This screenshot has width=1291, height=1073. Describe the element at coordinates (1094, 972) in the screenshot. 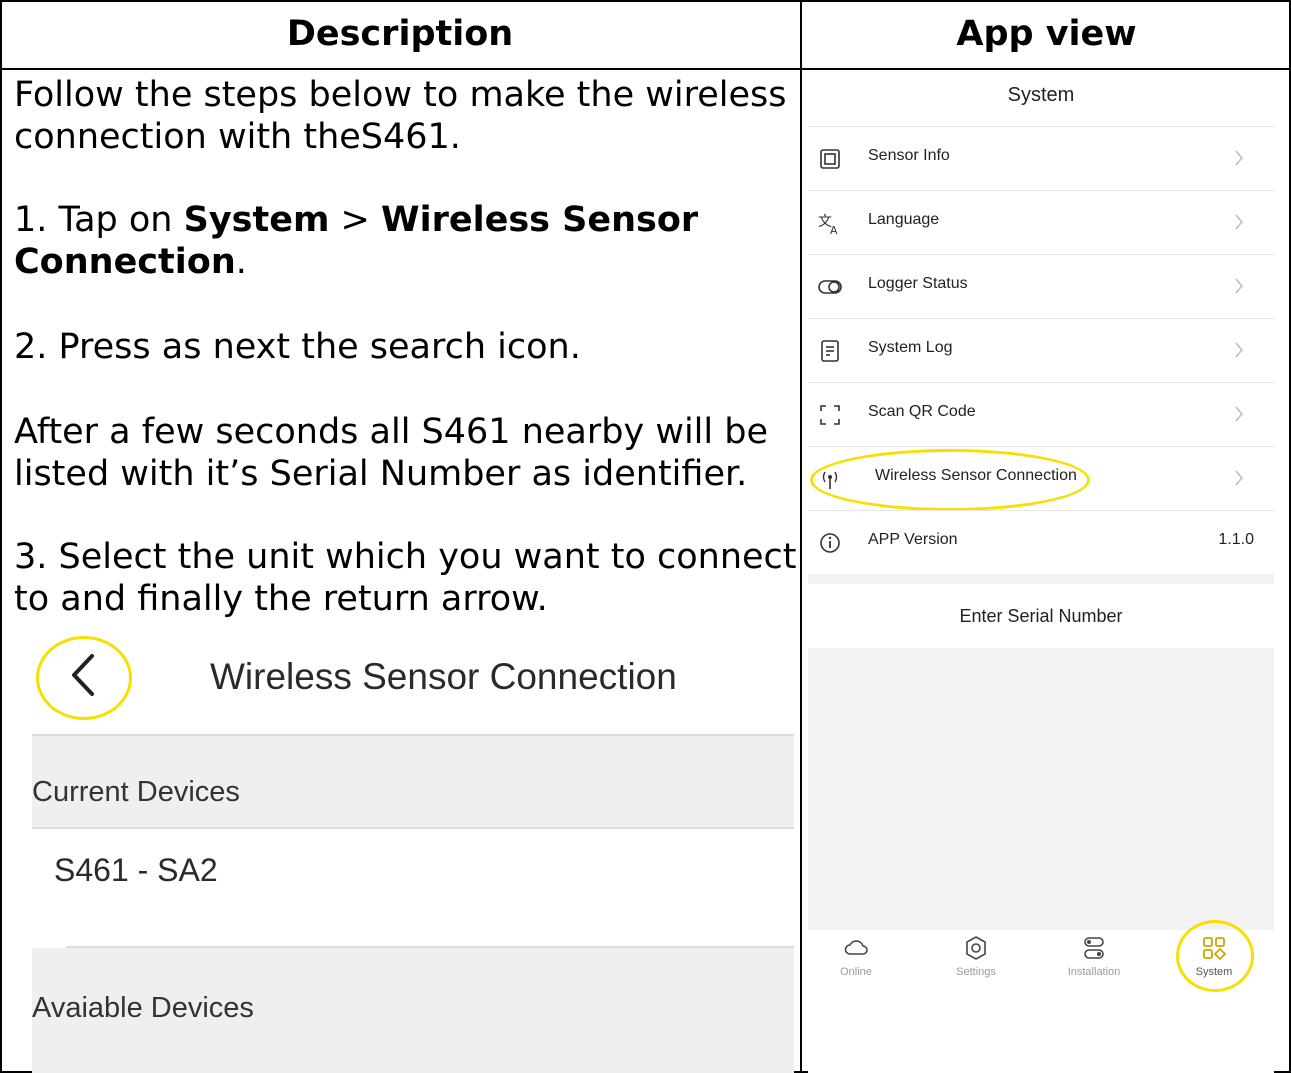

I see `tab-label: Installation` at that location.